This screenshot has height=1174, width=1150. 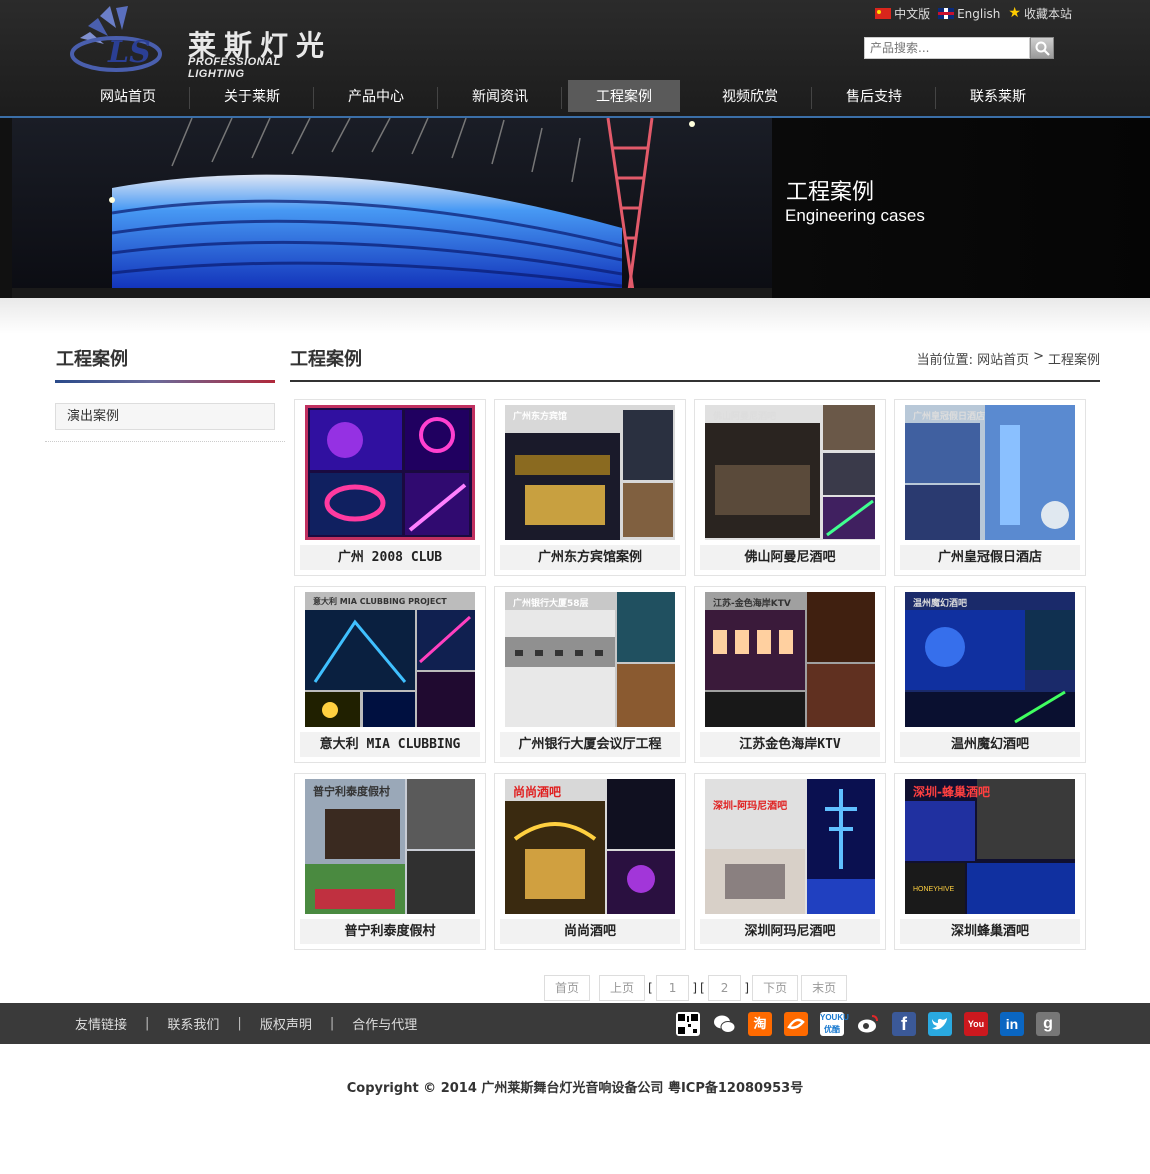 What do you see at coordinates (376, 96) in the screenshot?
I see `nav-item-products: 产品中心` at bounding box center [376, 96].